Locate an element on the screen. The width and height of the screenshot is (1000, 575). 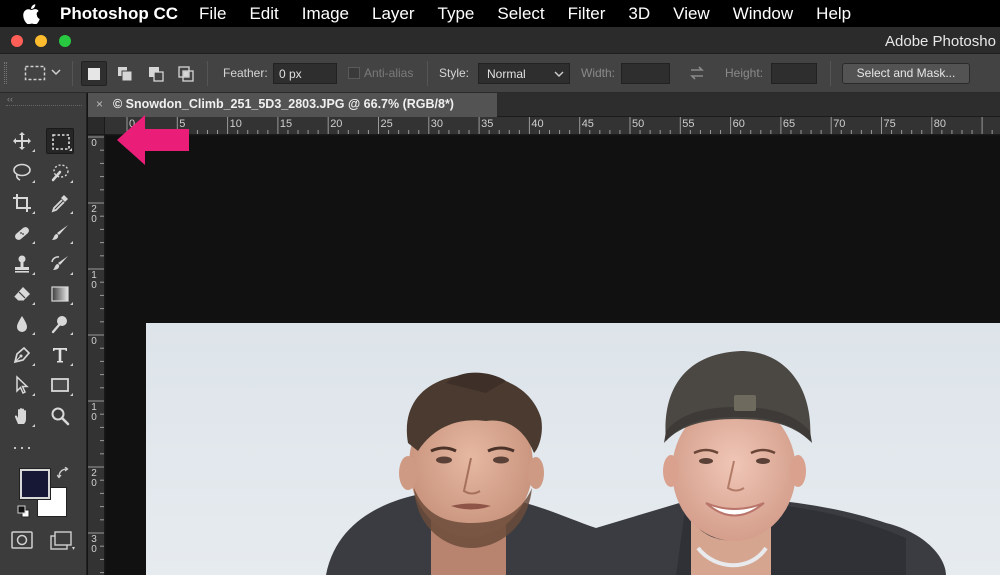
crop-icon is located at coordinates (22, 203).